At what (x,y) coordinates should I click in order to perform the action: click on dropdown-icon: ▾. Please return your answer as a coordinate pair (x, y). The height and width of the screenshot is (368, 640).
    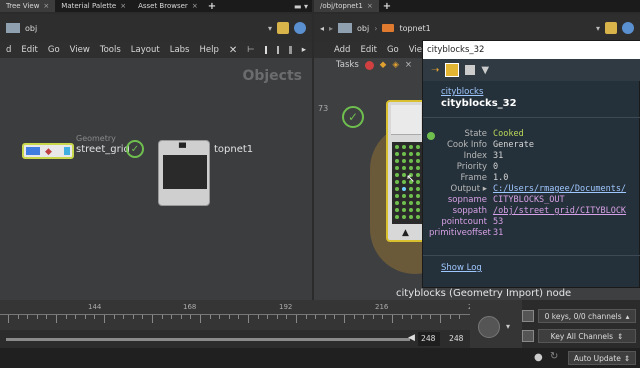
    Looking at the image, I should click on (508, 326).